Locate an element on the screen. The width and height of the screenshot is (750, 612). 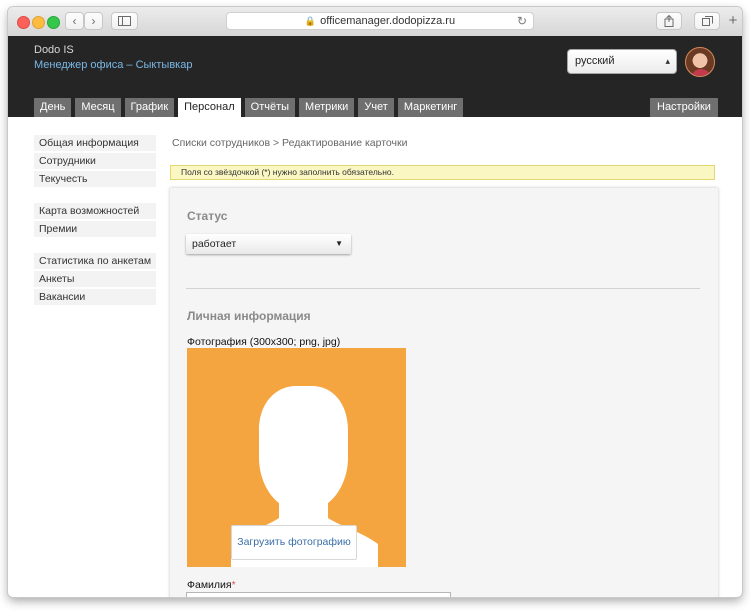
photo-label: Фотография (300x300; png, jpg) is located at coordinates (264, 342).